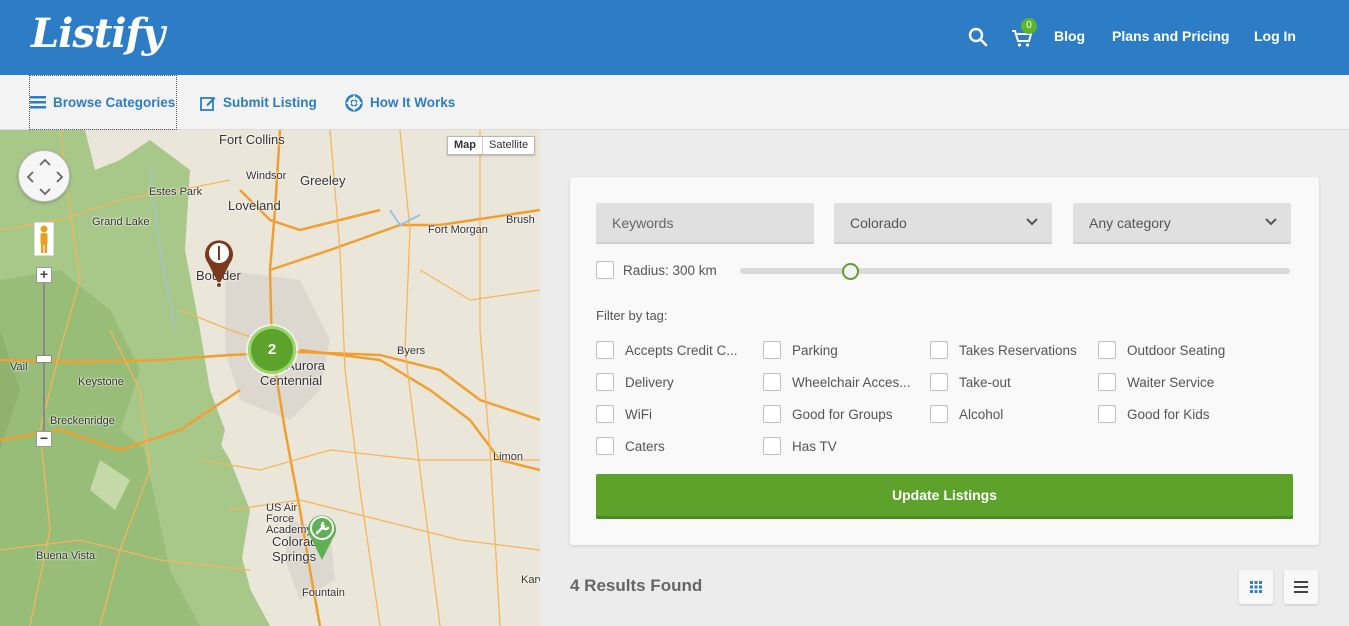 This screenshot has width=1349, height=626. I want to click on submit-listing-link: Submit Listing, so click(258, 102).